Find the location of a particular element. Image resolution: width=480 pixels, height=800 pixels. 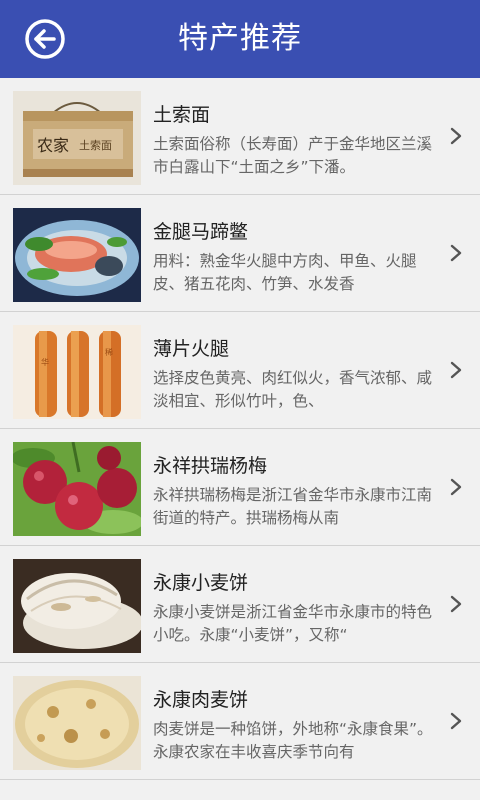

list-item: 华 稀 薄片火腿 选择皮色黄亮、肉红似火，香气浓郁、咸淡相宜、形似竹叶，色、 is located at coordinates (240, 370).